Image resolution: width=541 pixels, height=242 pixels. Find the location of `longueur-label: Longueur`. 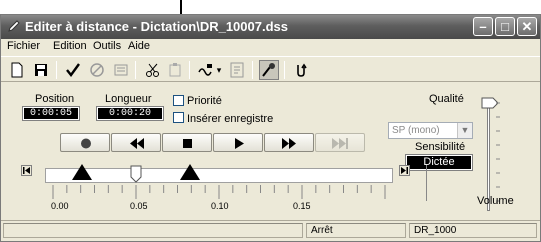

longueur-label: Longueur is located at coordinates (128, 99).